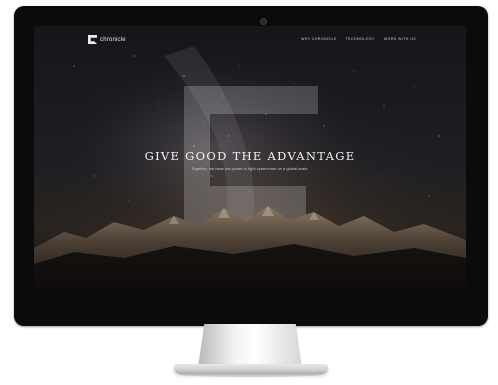 This screenshot has height=385, width=498. I want to click on nav-link-technology: TECHNOLOGY, so click(360, 39).